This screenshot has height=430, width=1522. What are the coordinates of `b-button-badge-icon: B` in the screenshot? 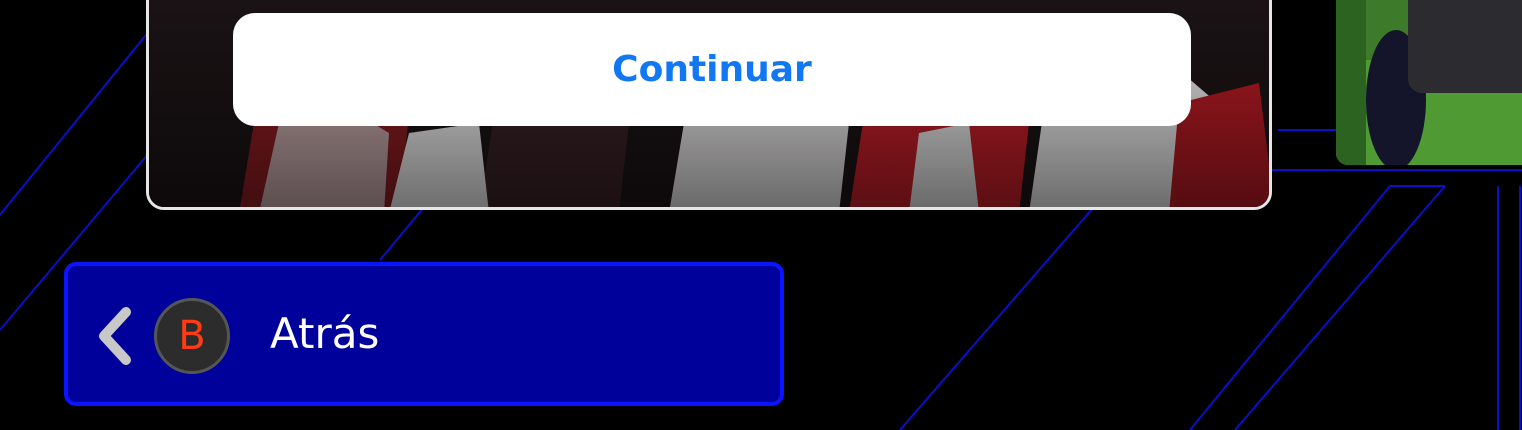 It's located at (192, 336).